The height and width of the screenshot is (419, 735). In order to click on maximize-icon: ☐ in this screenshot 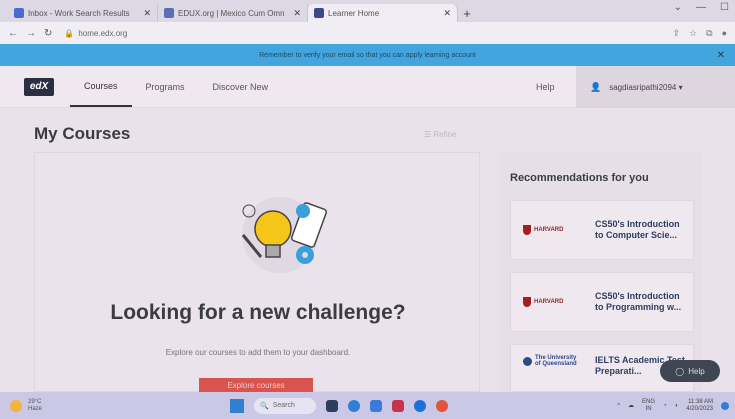, I will do `click(724, 7)`.